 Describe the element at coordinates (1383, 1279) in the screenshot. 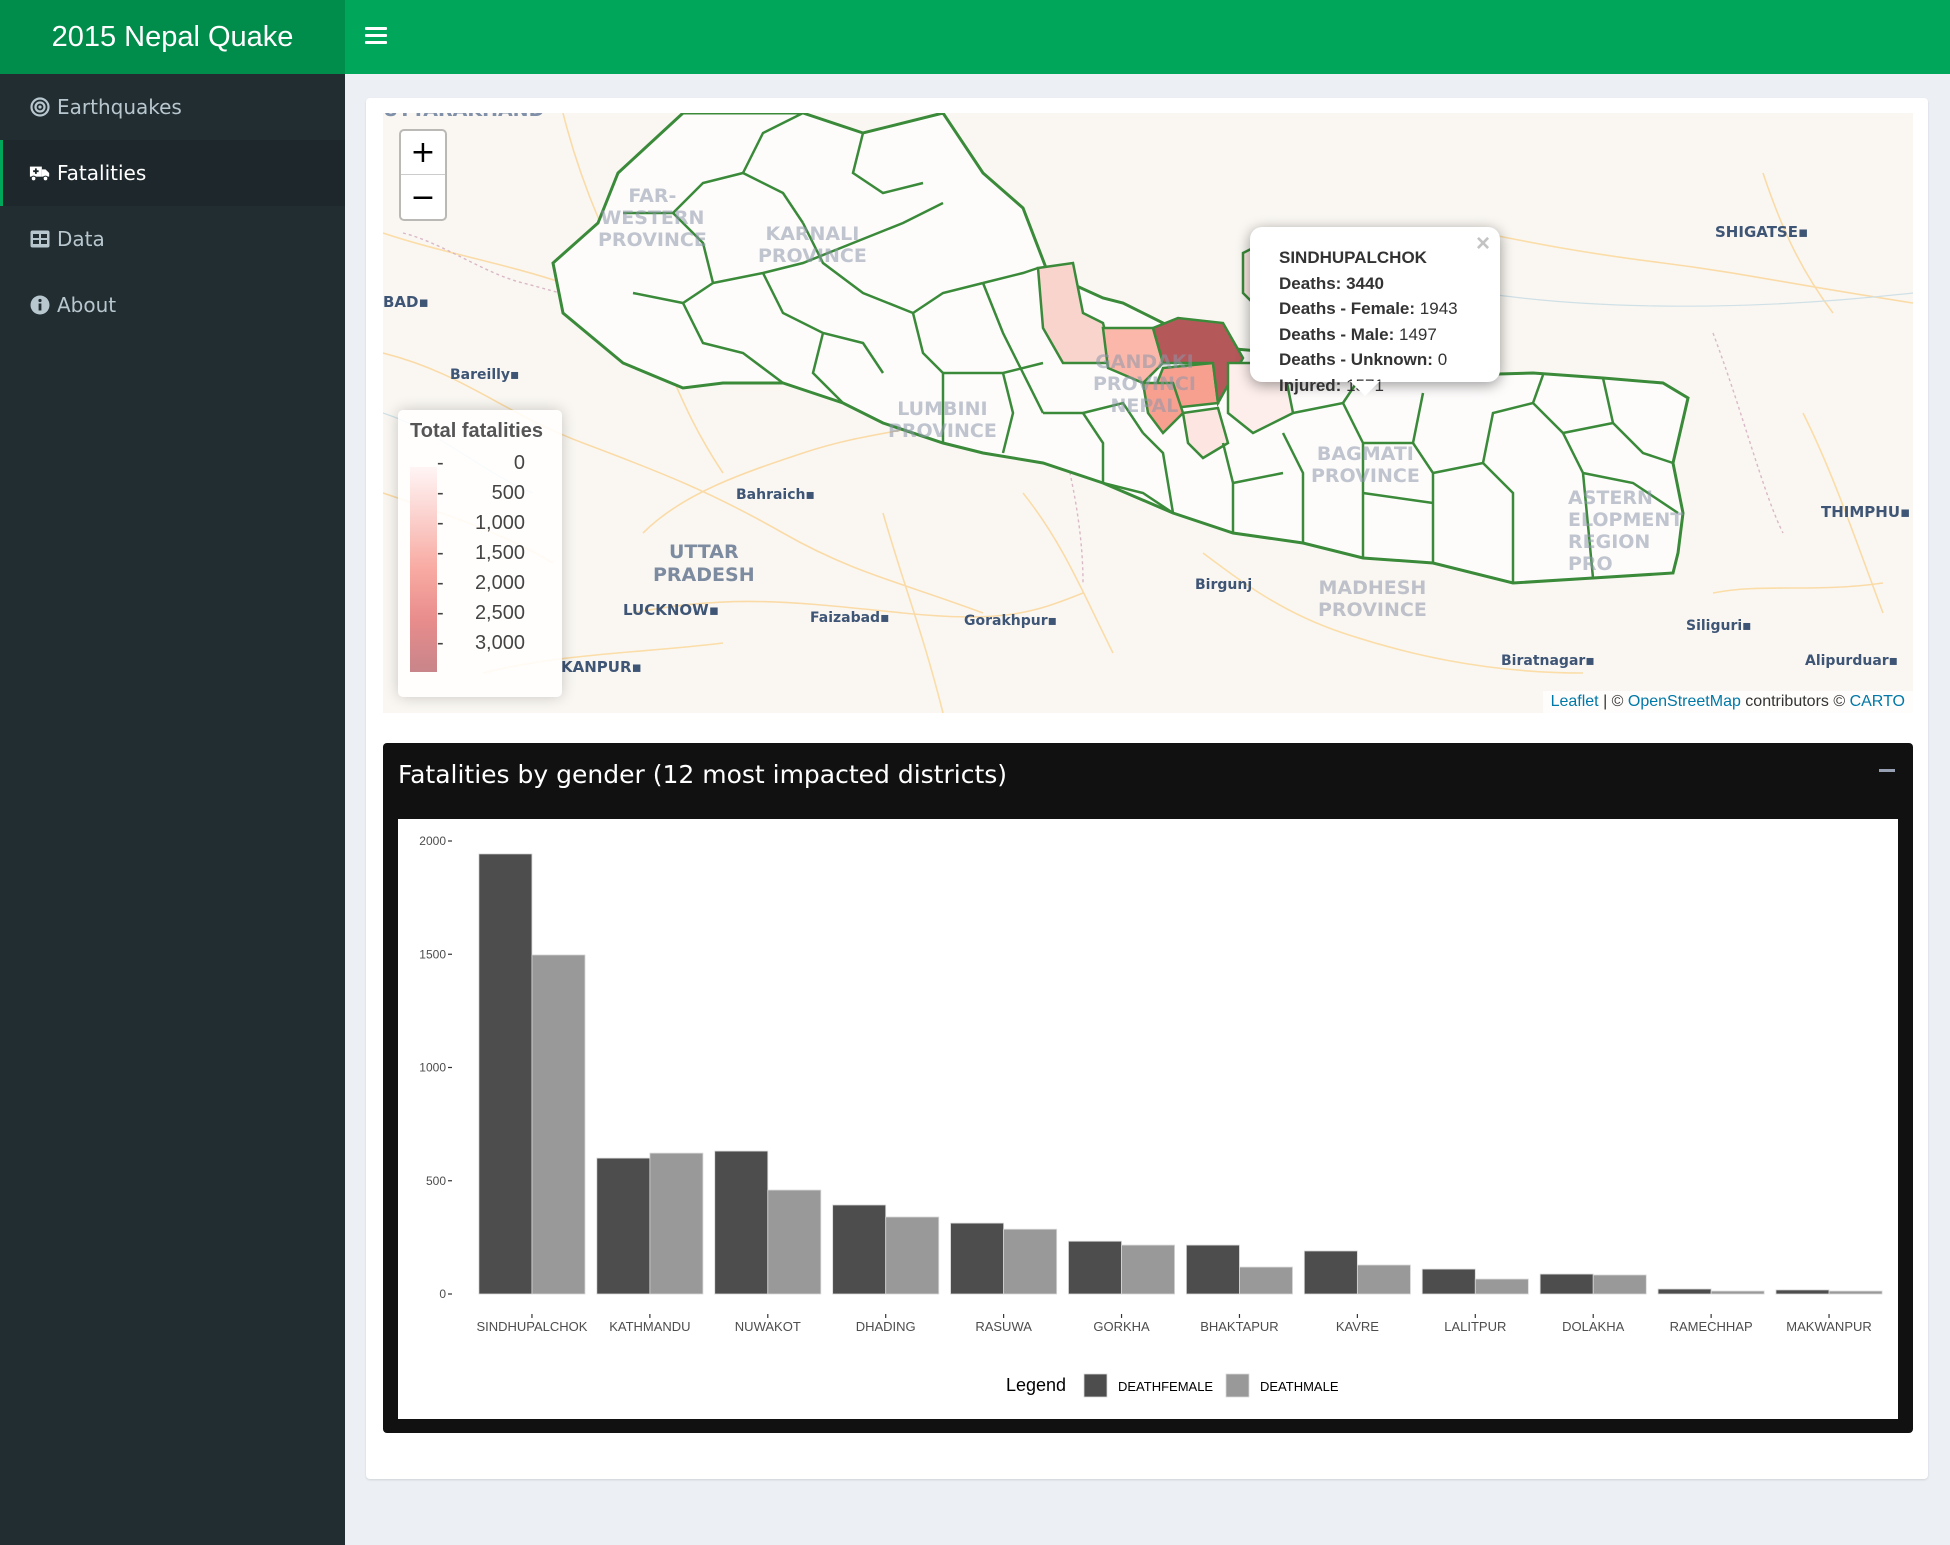

I see `bar-deathmale-kavre` at that location.